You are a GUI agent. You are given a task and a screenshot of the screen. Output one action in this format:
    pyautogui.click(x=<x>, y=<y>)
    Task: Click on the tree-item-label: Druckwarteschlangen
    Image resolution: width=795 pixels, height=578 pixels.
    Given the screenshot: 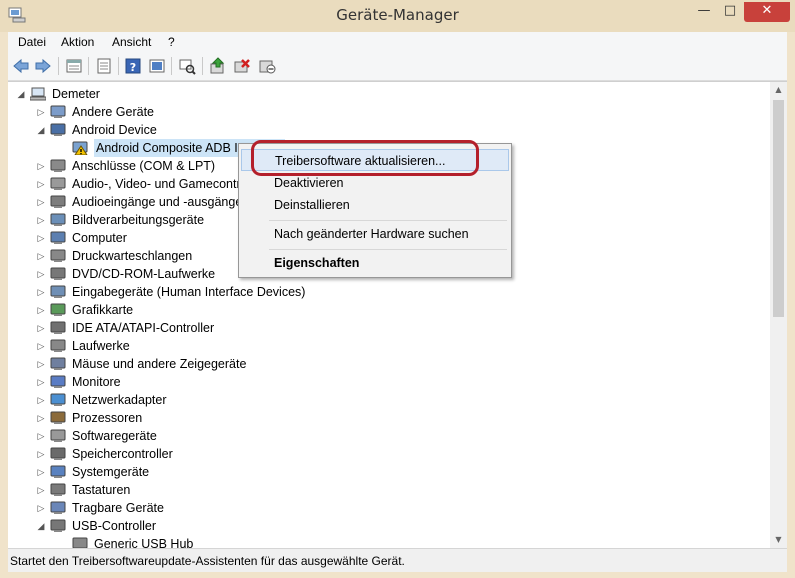 What is the action you would take?
    pyautogui.click(x=132, y=256)
    